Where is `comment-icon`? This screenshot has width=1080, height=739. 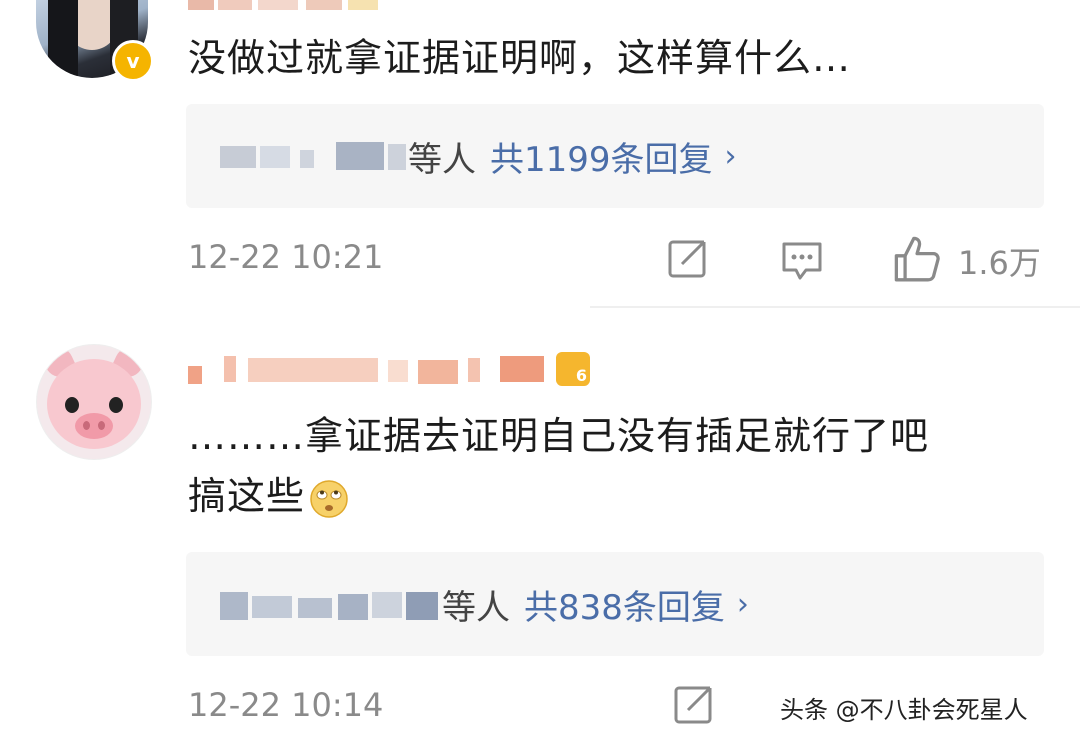 comment-icon is located at coordinates (802, 262).